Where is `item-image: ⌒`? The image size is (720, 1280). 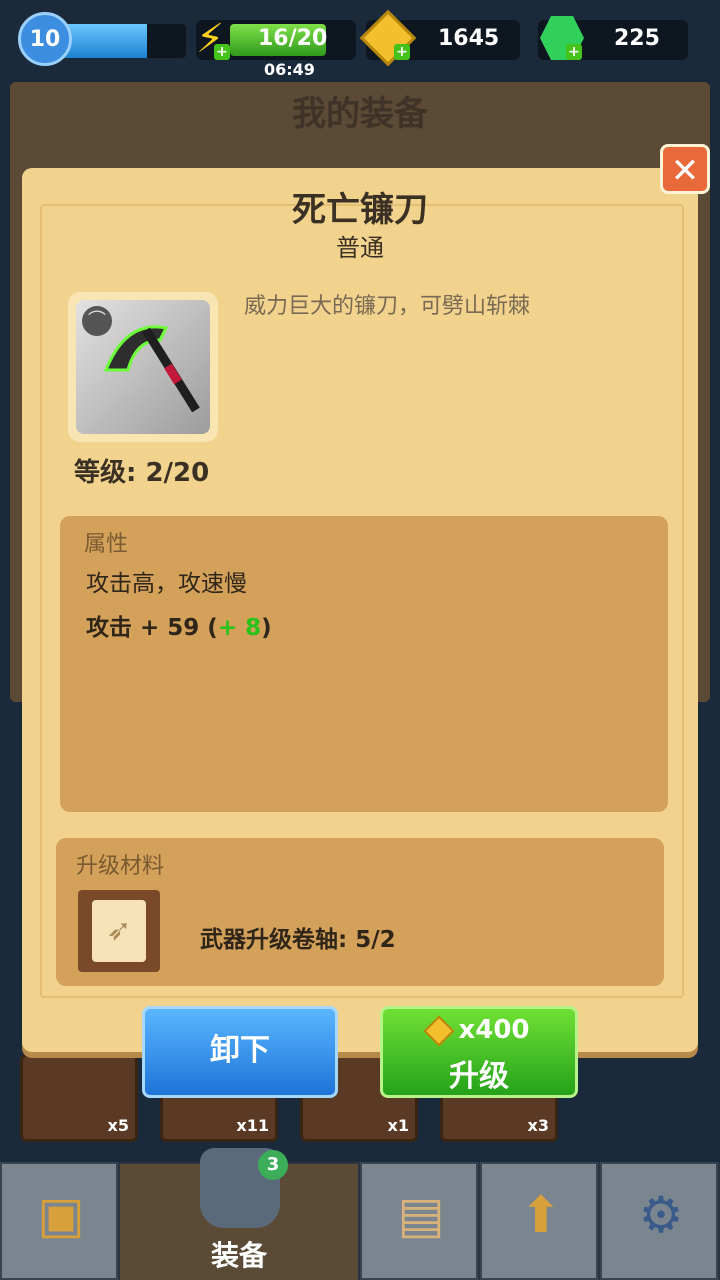
item-image: ⌒ is located at coordinates (143, 367).